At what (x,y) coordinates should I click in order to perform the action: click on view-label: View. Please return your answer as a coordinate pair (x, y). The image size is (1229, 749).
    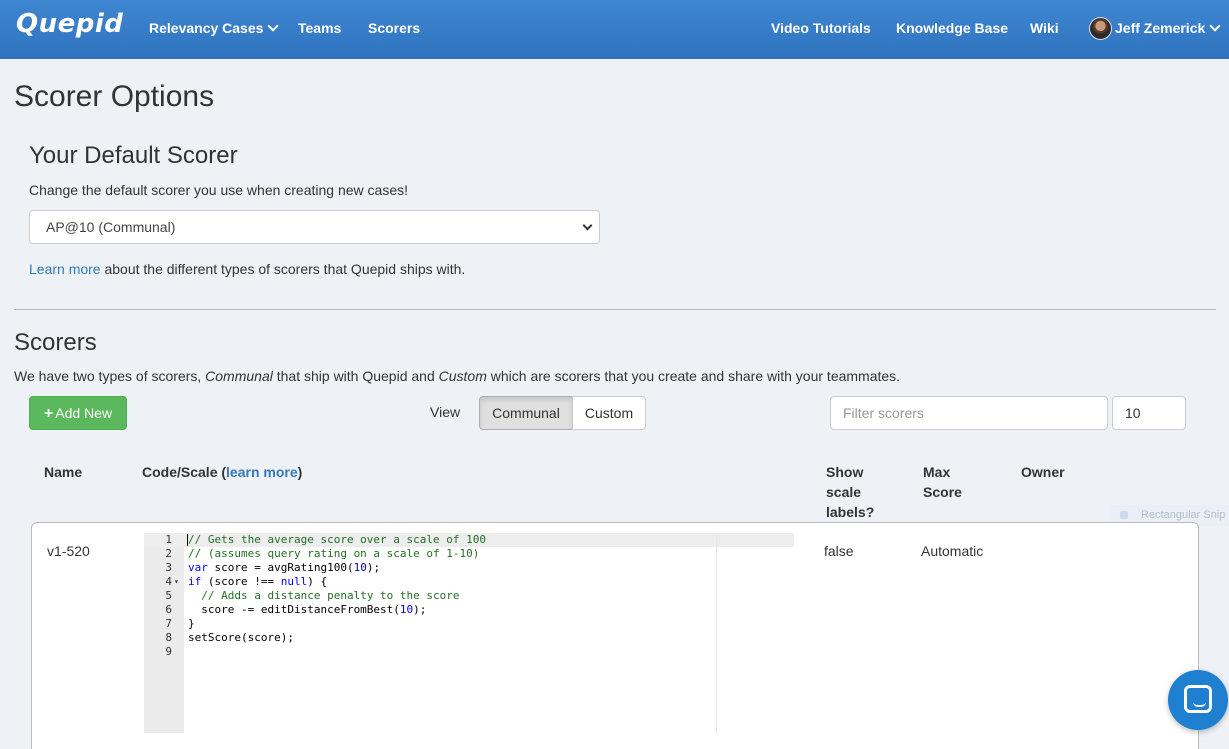
    Looking at the image, I should click on (445, 412).